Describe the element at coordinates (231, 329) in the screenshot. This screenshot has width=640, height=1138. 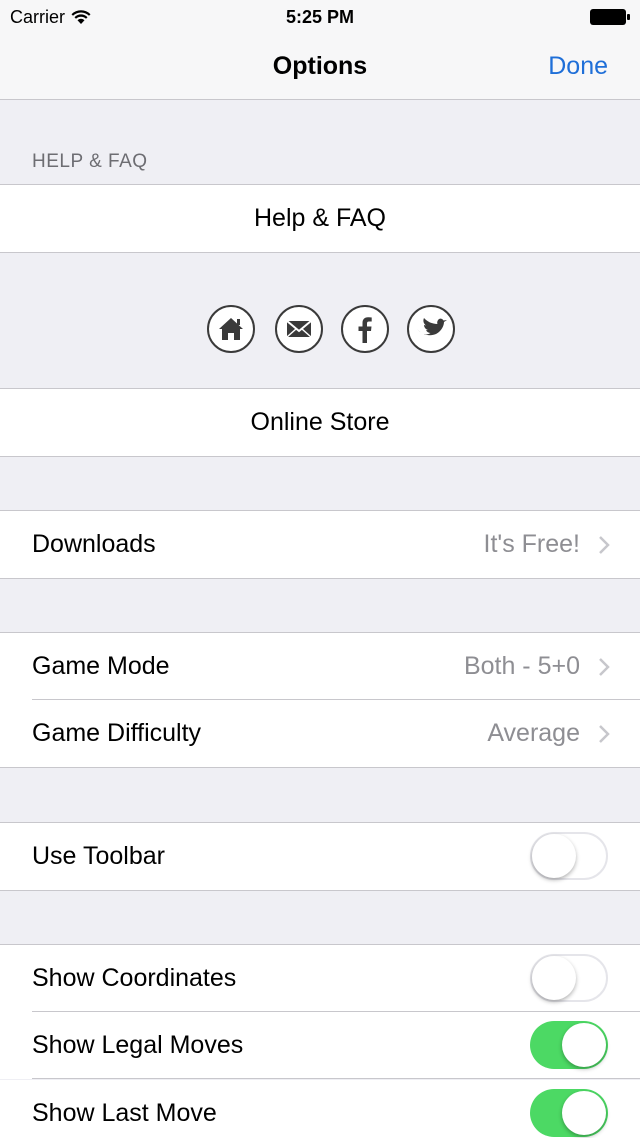
I see `home-icon` at that location.